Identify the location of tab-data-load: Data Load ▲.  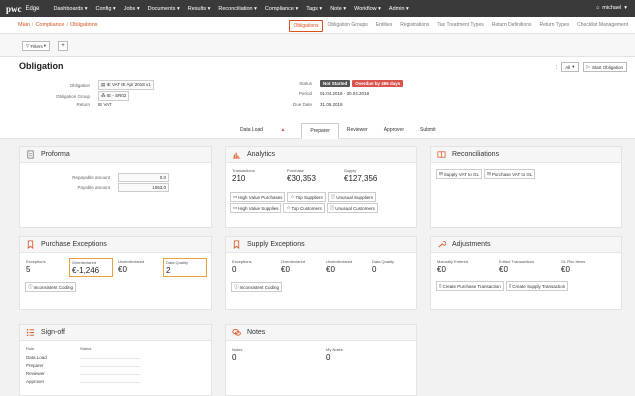
(262, 130).